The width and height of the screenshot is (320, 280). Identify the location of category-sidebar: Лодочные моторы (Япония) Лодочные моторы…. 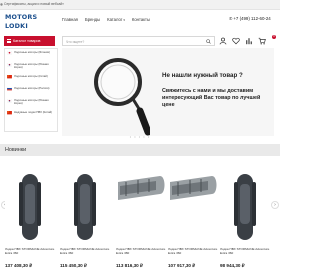
(31, 90).